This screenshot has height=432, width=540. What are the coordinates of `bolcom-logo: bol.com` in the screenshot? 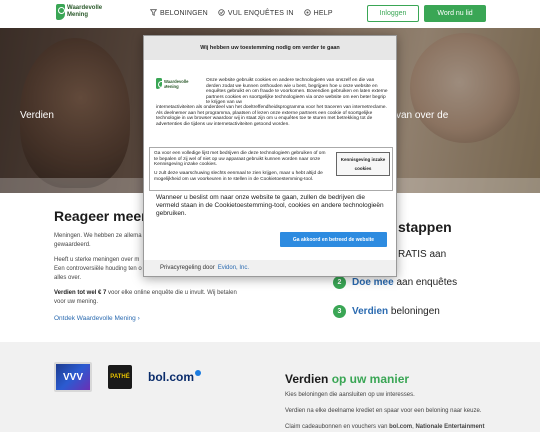 It's located at (175, 377).